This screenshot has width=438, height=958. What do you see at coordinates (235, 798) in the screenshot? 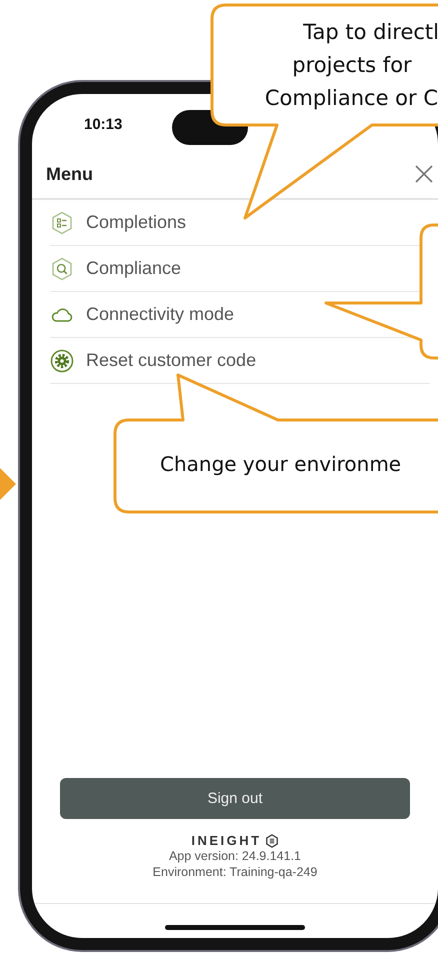
I see `sign-out-button: Sign out` at bounding box center [235, 798].